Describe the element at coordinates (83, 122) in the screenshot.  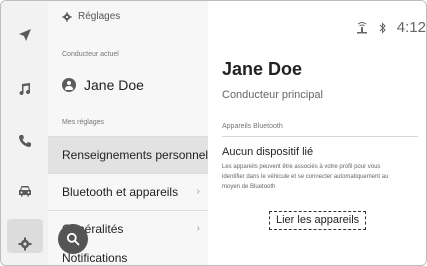
I see `my-settings-label: Mes réglages` at that location.